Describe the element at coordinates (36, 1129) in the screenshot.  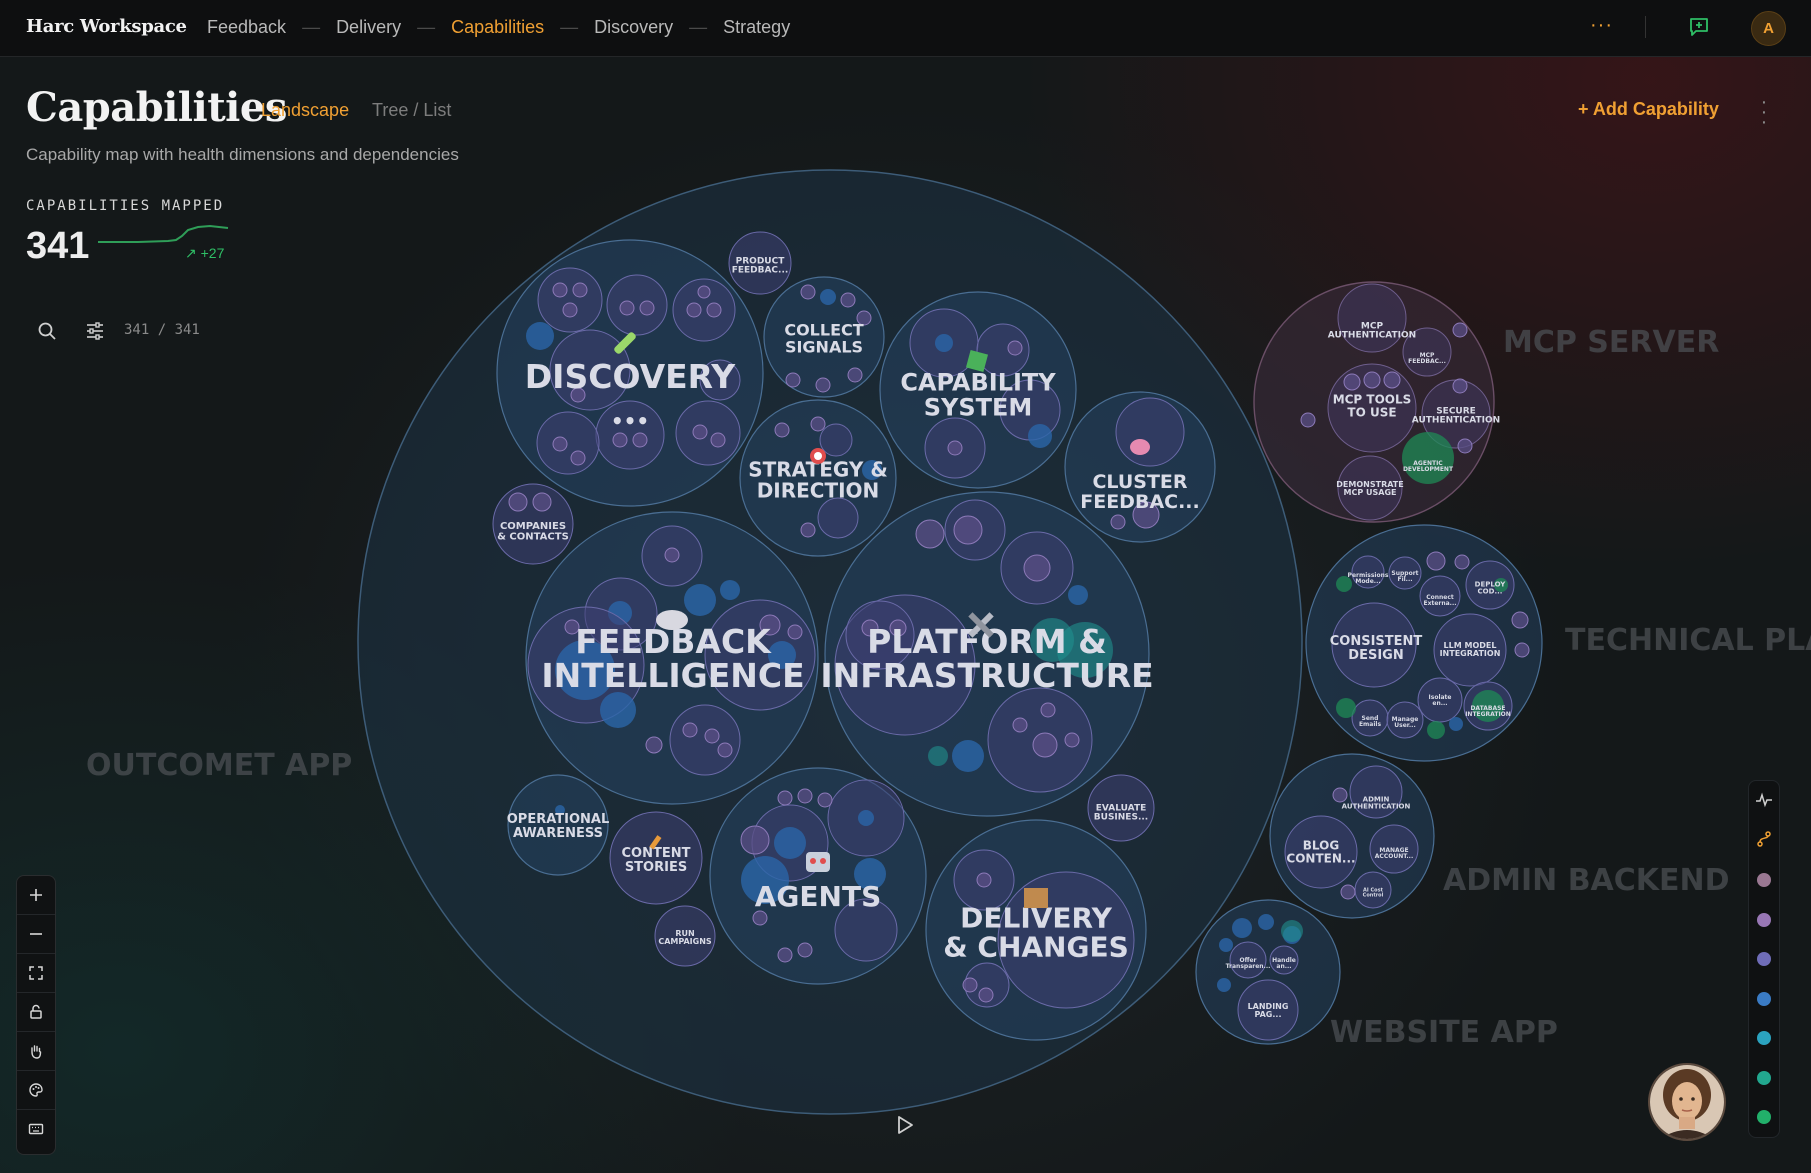
I see `keyboard-button` at that location.